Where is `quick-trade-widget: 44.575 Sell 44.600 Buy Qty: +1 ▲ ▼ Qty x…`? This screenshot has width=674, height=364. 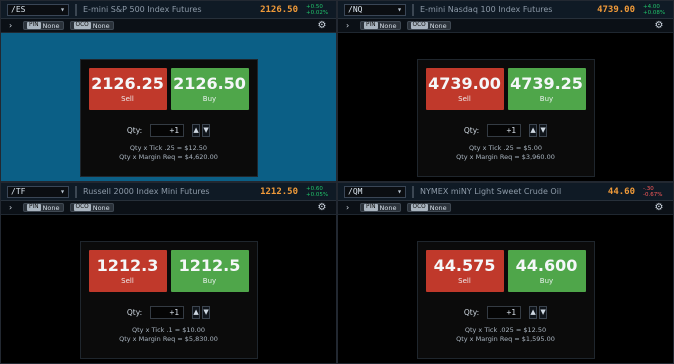 quick-trade-widget: 44.575 Sell 44.600 Buy Qty: +1 ▲ ▼ Qty x… is located at coordinates (505, 300).